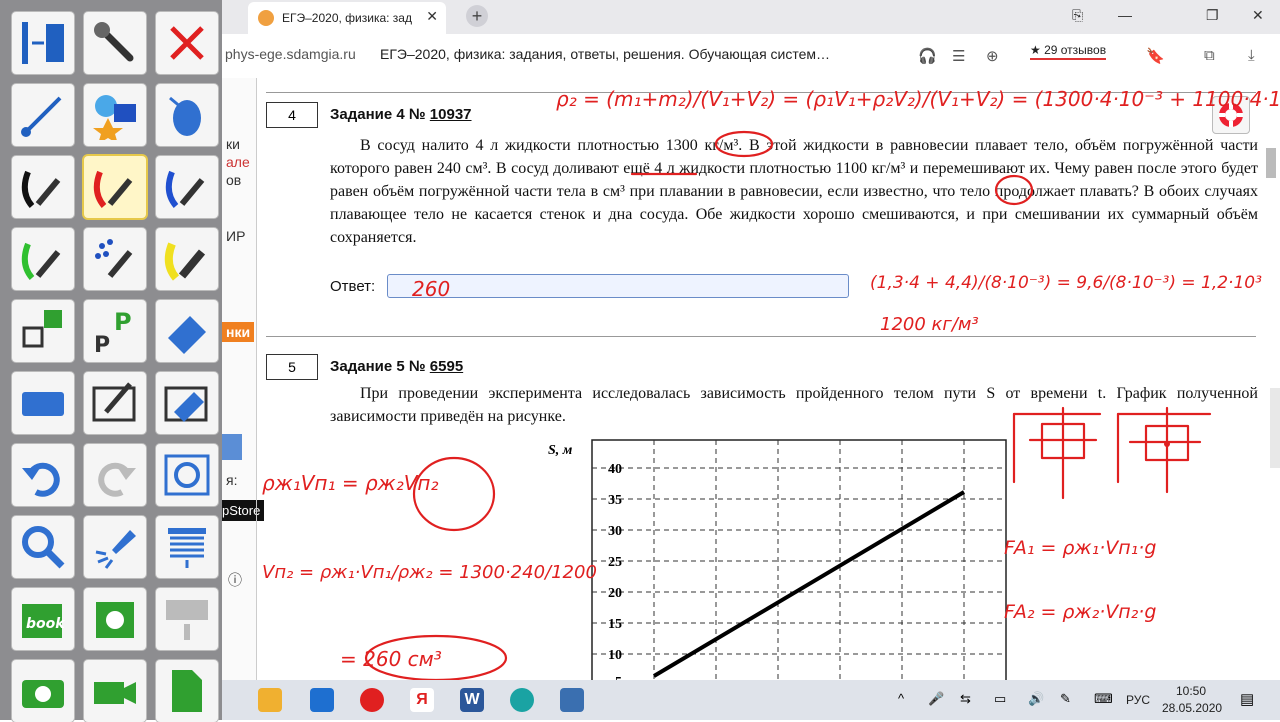  What do you see at coordinates (185, 261) in the screenshot?
I see `highlighter-icon` at bounding box center [185, 261].